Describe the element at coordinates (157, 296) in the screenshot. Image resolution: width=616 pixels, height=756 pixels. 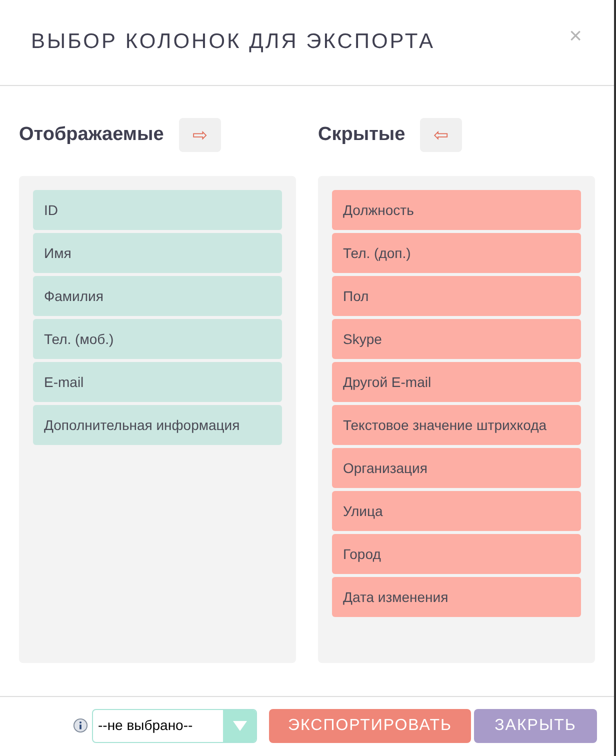
I see `column-item: Фамилия` at that location.